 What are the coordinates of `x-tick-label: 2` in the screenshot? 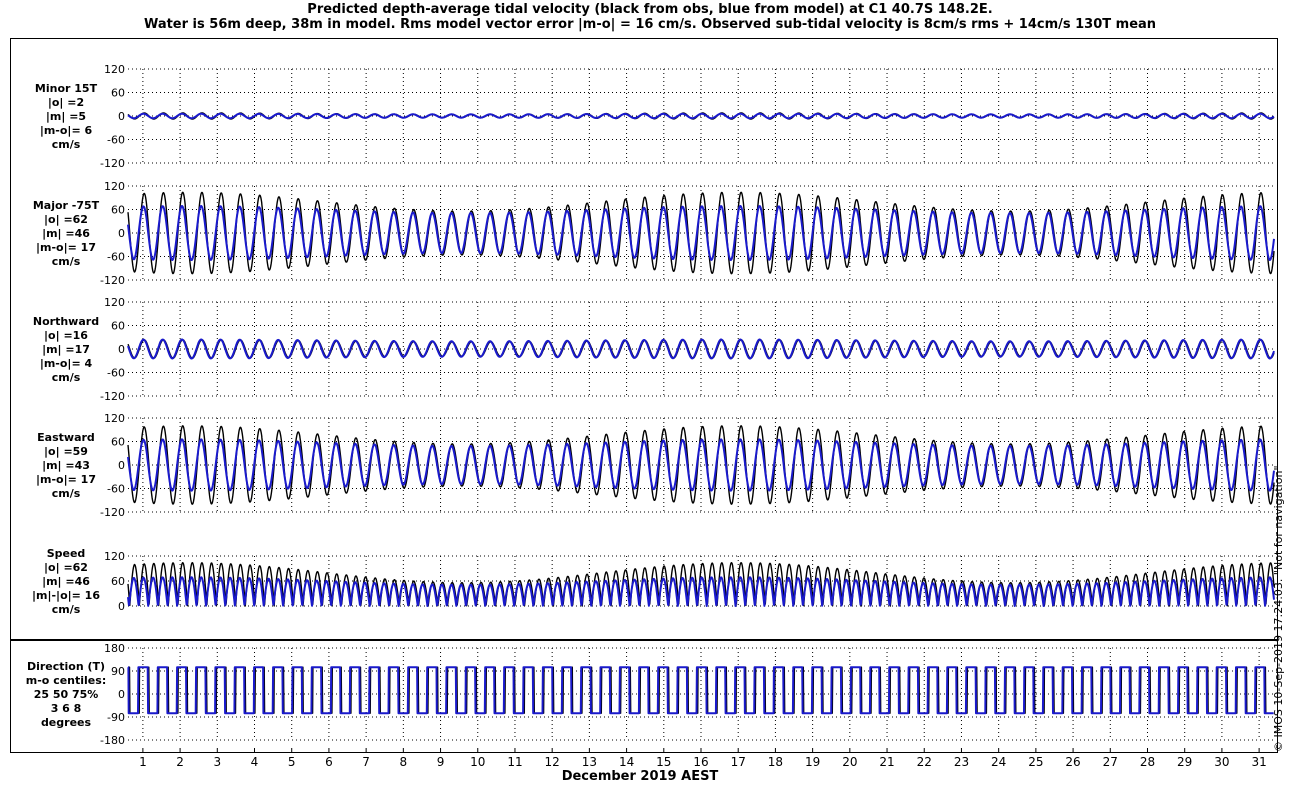 It's located at (180, 762).